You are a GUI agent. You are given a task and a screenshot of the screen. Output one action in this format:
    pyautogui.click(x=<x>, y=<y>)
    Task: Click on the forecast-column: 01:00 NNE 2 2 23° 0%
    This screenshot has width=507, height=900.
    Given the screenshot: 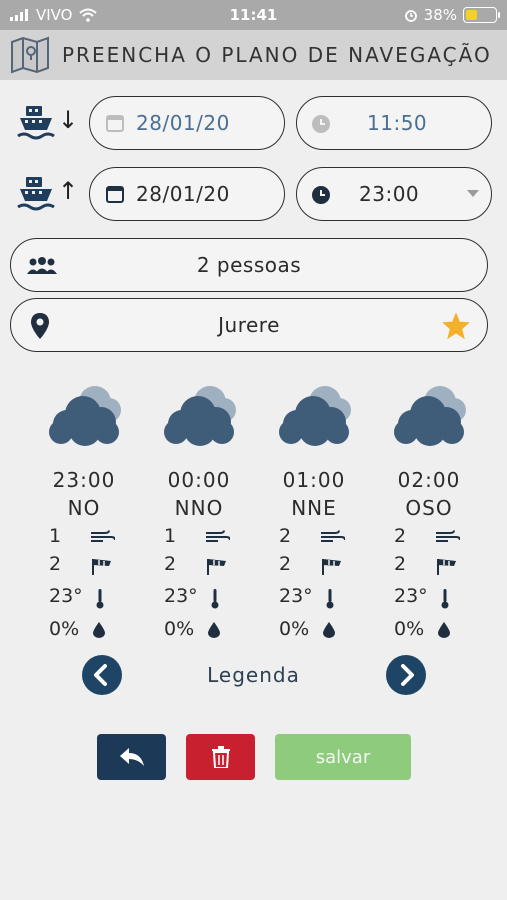 What is the action you would take?
    pyautogui.click(x=330, y=510)
    